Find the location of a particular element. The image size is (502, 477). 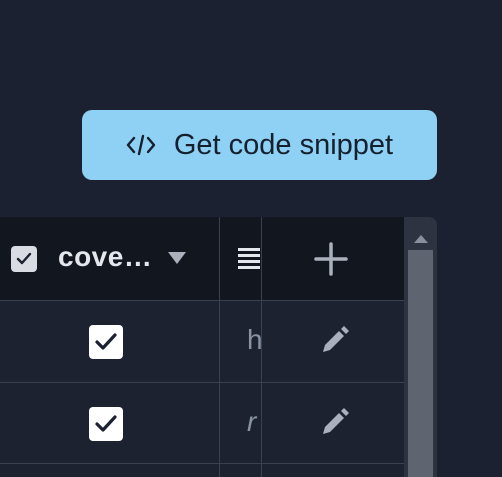

get-code-snippet-label: Get code snippet is located at coordinates (283, 144).